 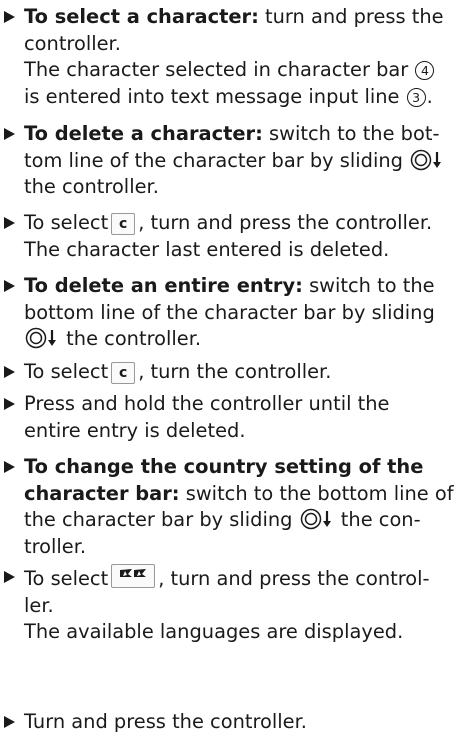 I want to click on step-text: The available languages are displayed., so click(x=214, y=631).